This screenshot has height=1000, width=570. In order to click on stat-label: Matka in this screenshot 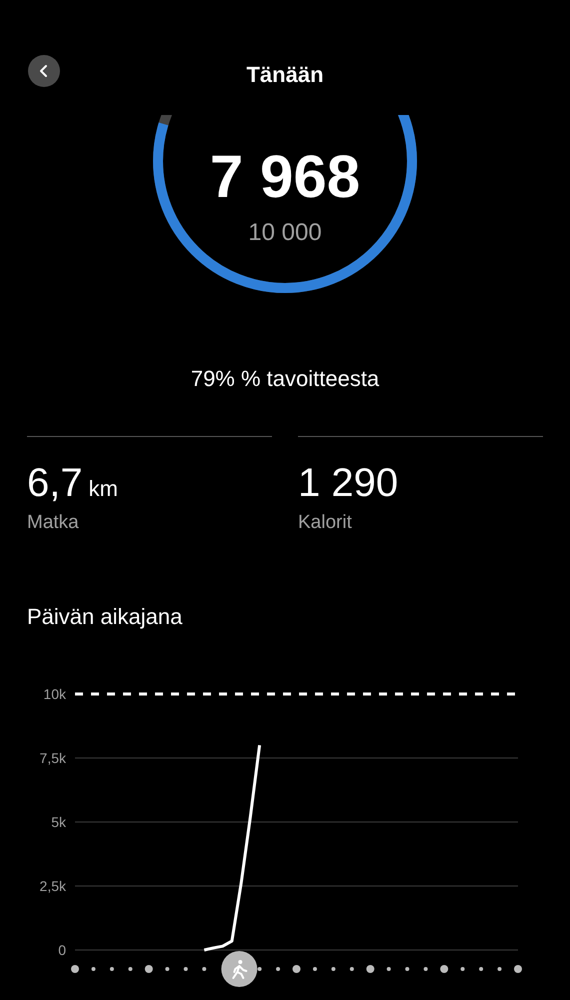, I will do `click(53, 523)`.